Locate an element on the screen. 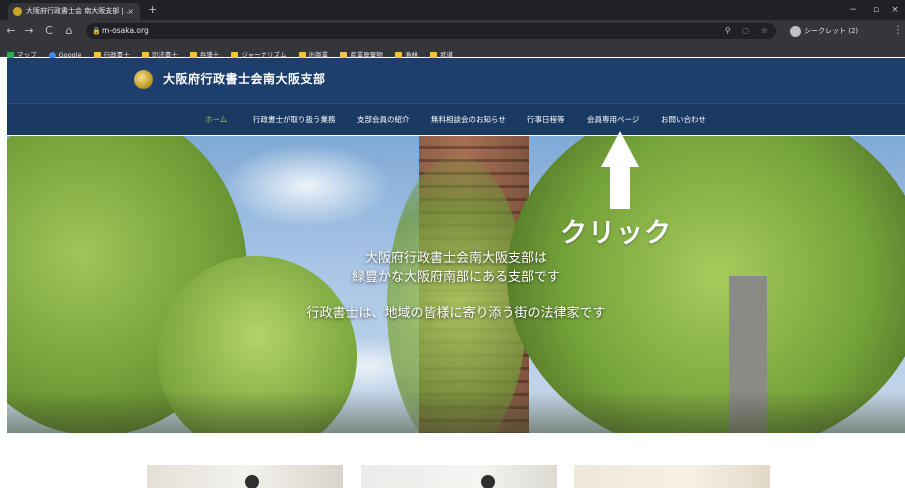 The width and height of the screenshot is (905, 488). reload-button: C is located at coordinates (49, 31).